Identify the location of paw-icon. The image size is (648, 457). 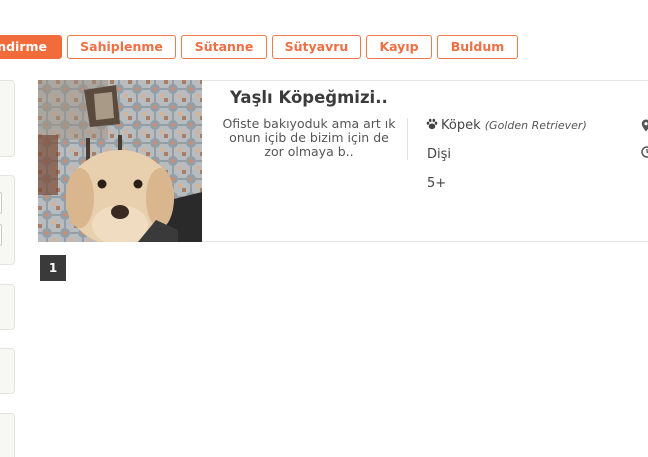
(432, 124).